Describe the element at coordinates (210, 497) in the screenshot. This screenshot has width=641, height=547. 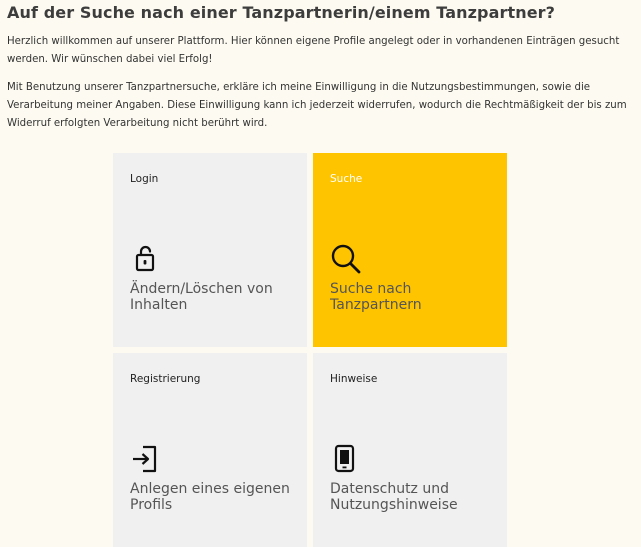
I see `tile-text: Anlegen eines eigenen Profils` at that location.